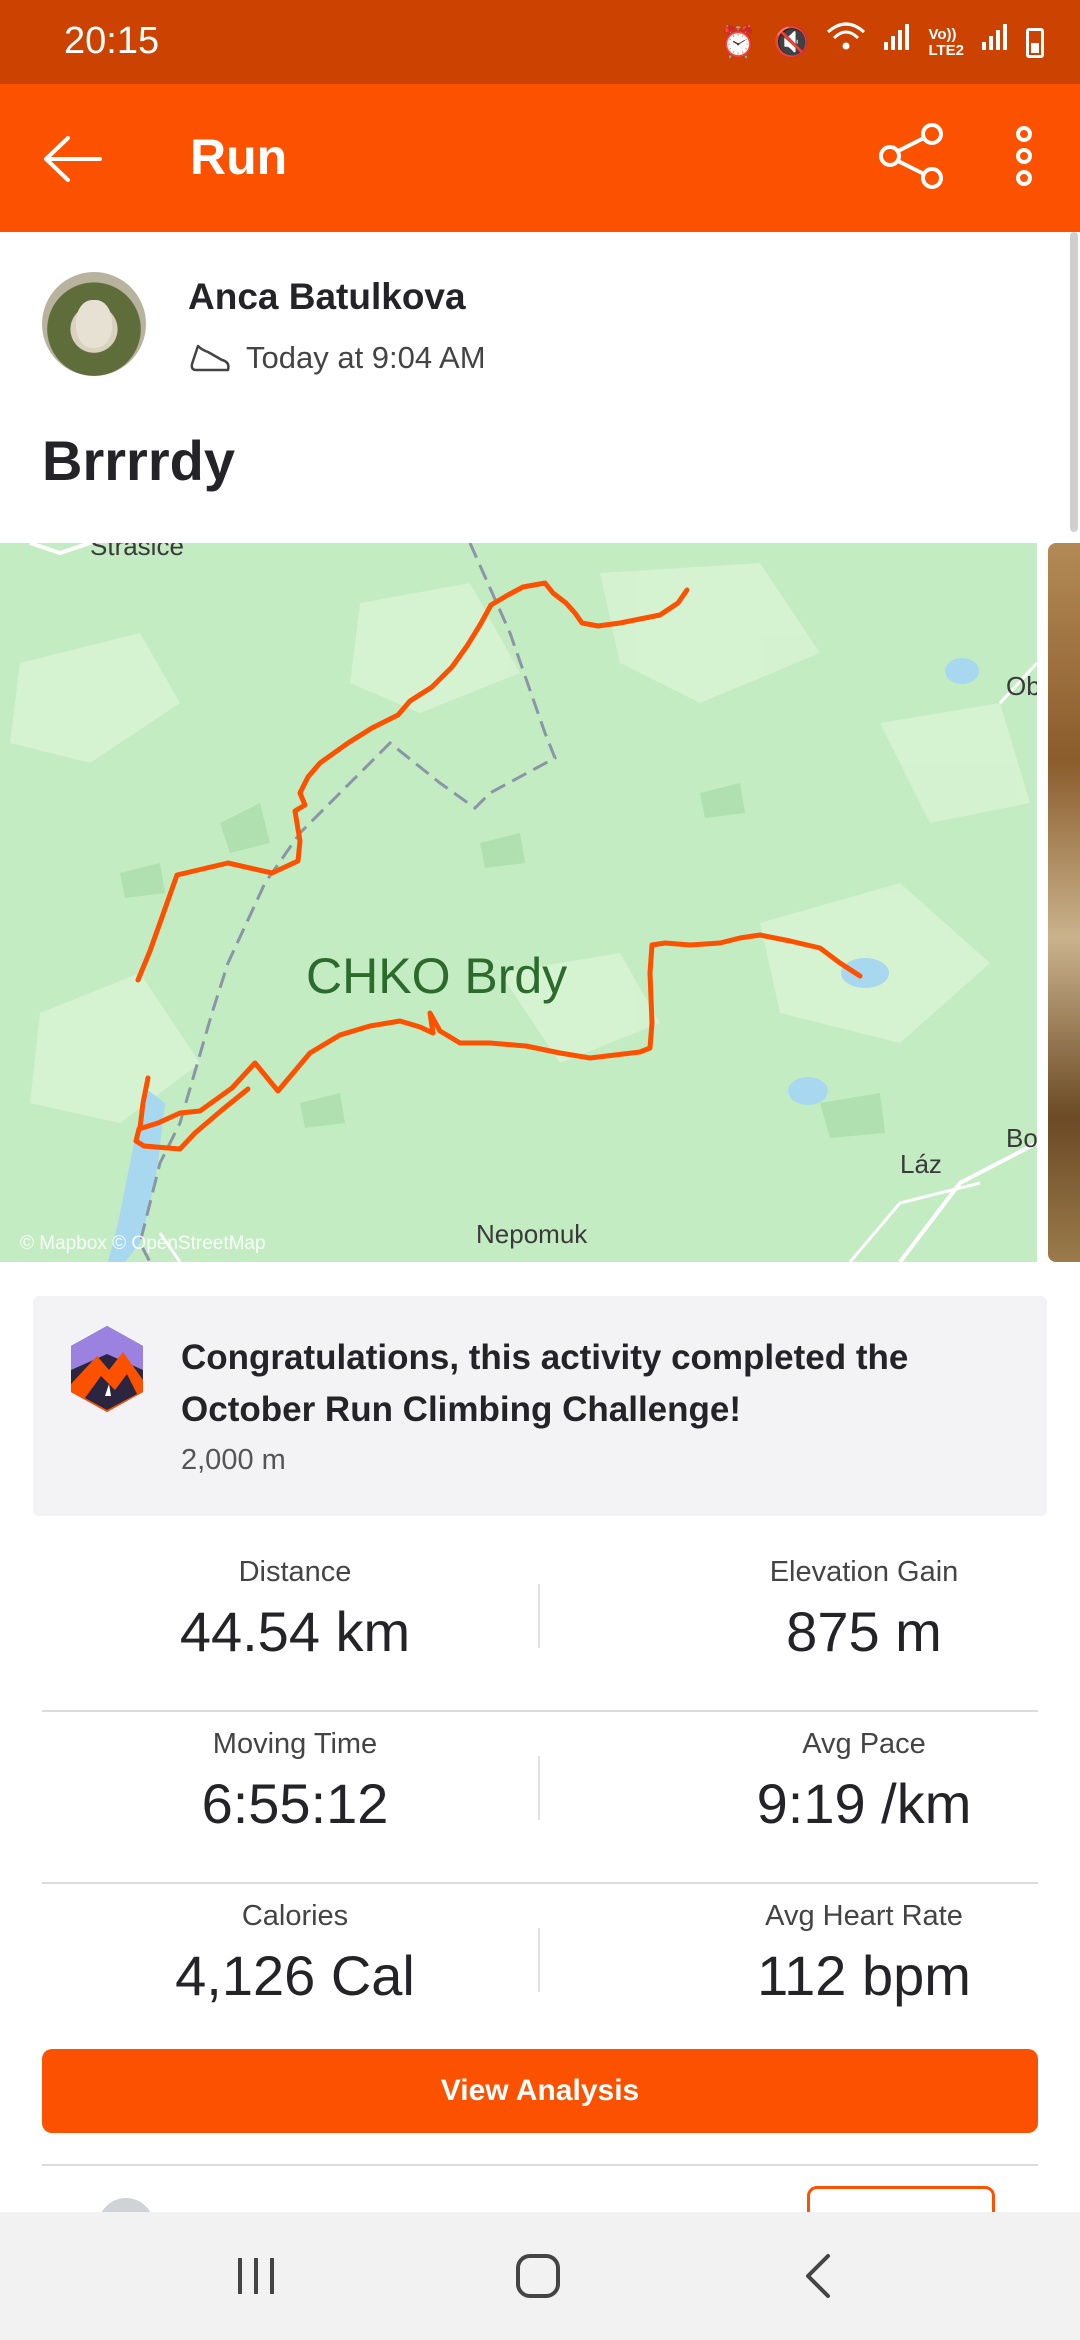 Image resolution: width=1080 pixels, height=2340 pixels. What do you see at coordinates (295, 1572) in the screenshot?
I see `stat-label: Distance` at bounding box center [295, 1572].